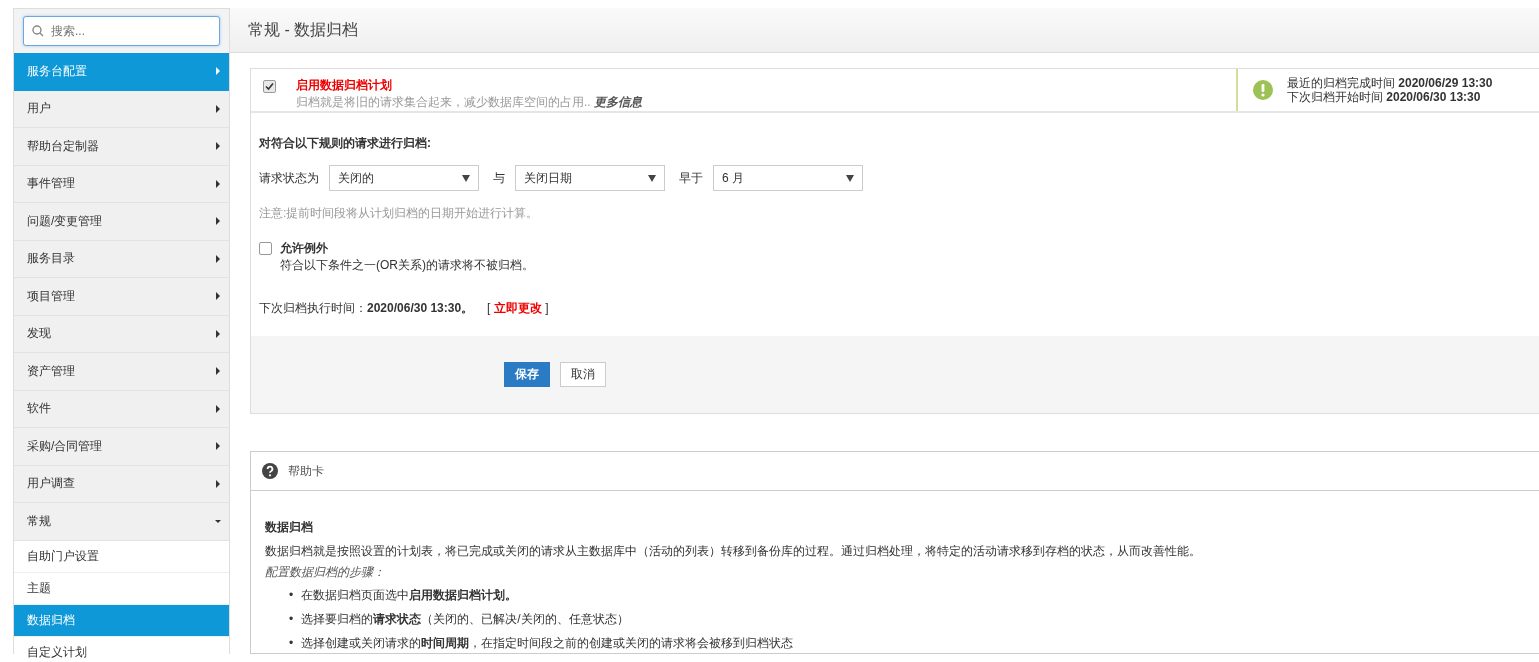  I want to click on dropdown: 6 月, so click(788, 178).